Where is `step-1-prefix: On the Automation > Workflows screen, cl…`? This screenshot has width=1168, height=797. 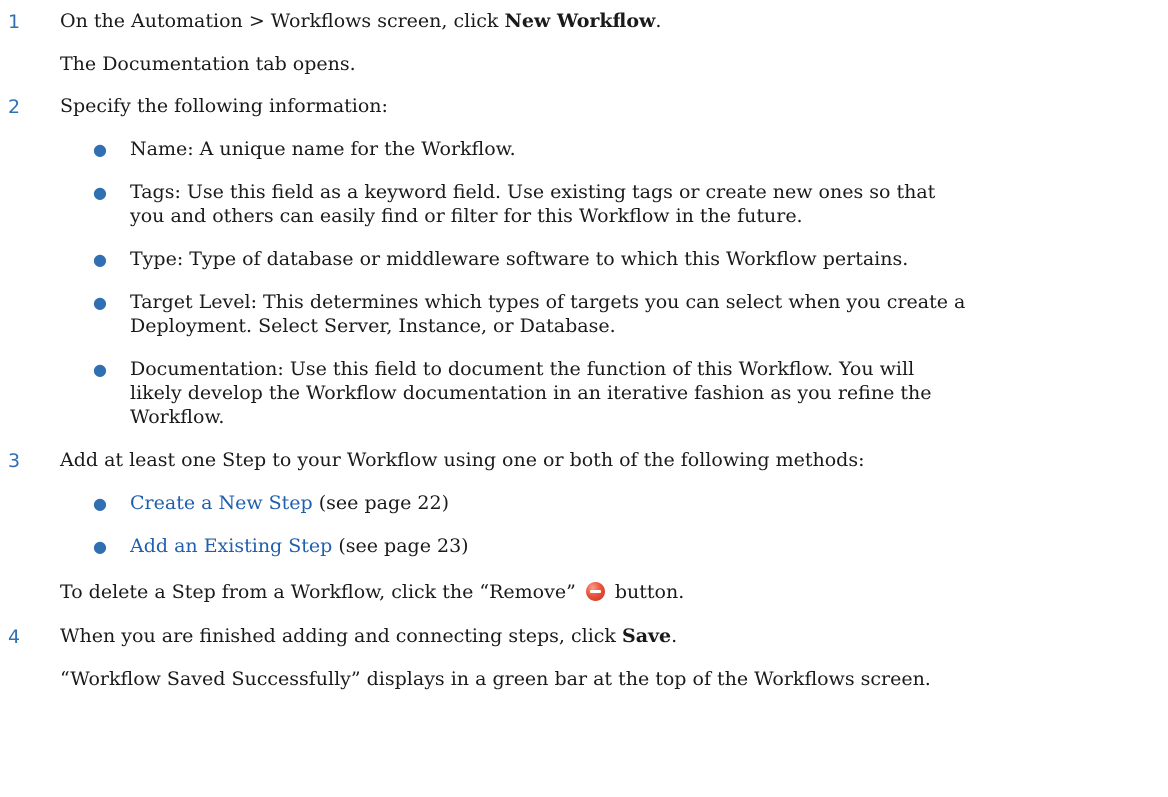 step-1-prefix: On the Automation > Workflows screen, cl… is located at coordinates (282, 21).